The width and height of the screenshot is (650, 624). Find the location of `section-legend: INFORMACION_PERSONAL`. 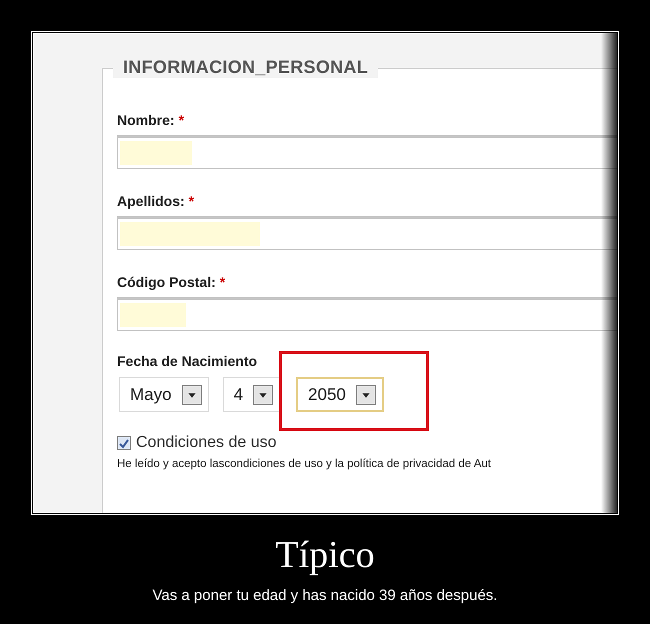

section-legend: INFORMACION_PERSONAL is located at coordinates (245, 67).